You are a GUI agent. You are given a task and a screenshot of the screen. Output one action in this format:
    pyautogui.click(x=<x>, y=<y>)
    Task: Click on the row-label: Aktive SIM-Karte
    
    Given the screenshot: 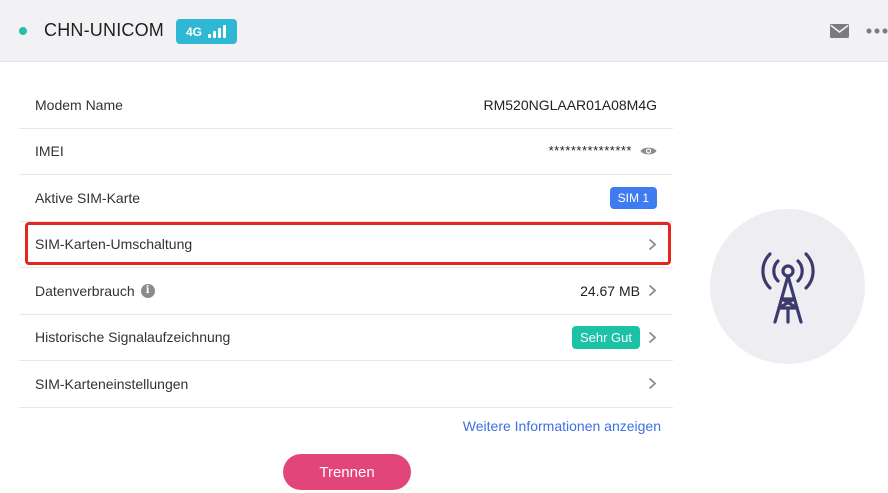 What is the action you would take?
    pyautogui.click(x=88, y=197)
    